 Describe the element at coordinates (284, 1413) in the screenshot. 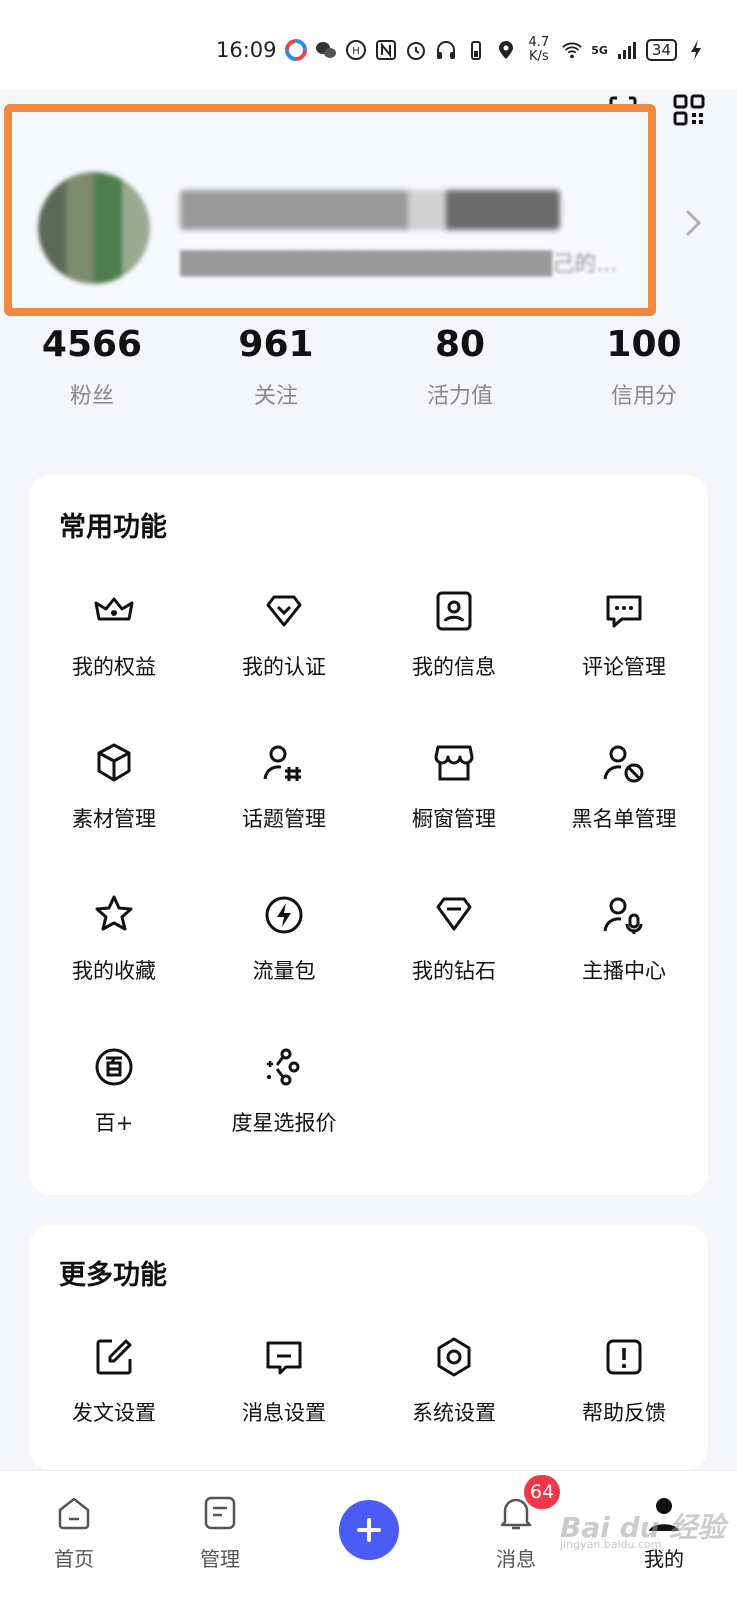

I see `function-label: 消息设置` at that location.